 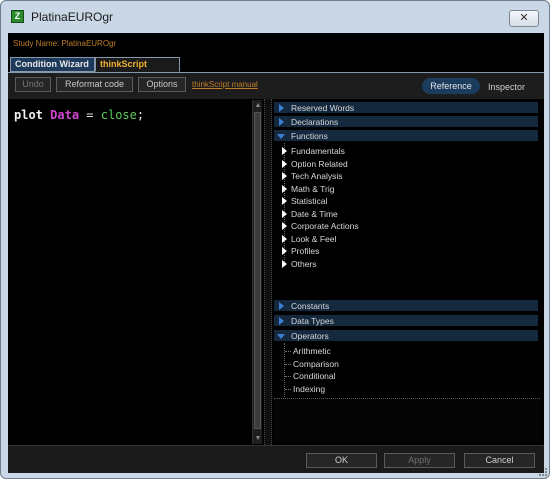 What do you see at coordinates (506, 87) in the screenshot?
I see `tab-inspector: Inspector` at bounding box center [506, 87].